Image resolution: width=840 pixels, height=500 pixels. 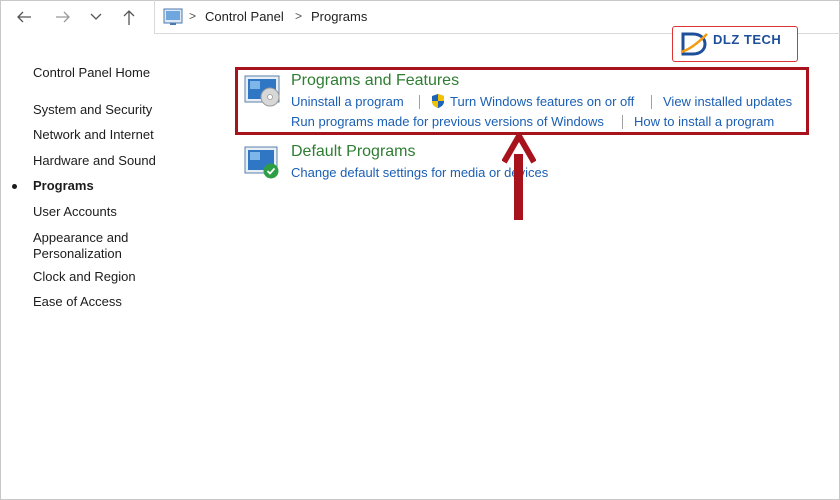 What do you see at coordinates (694, 44) in the screenshot?
I see `logo-mark-icon` at bounding box center [694, 44].